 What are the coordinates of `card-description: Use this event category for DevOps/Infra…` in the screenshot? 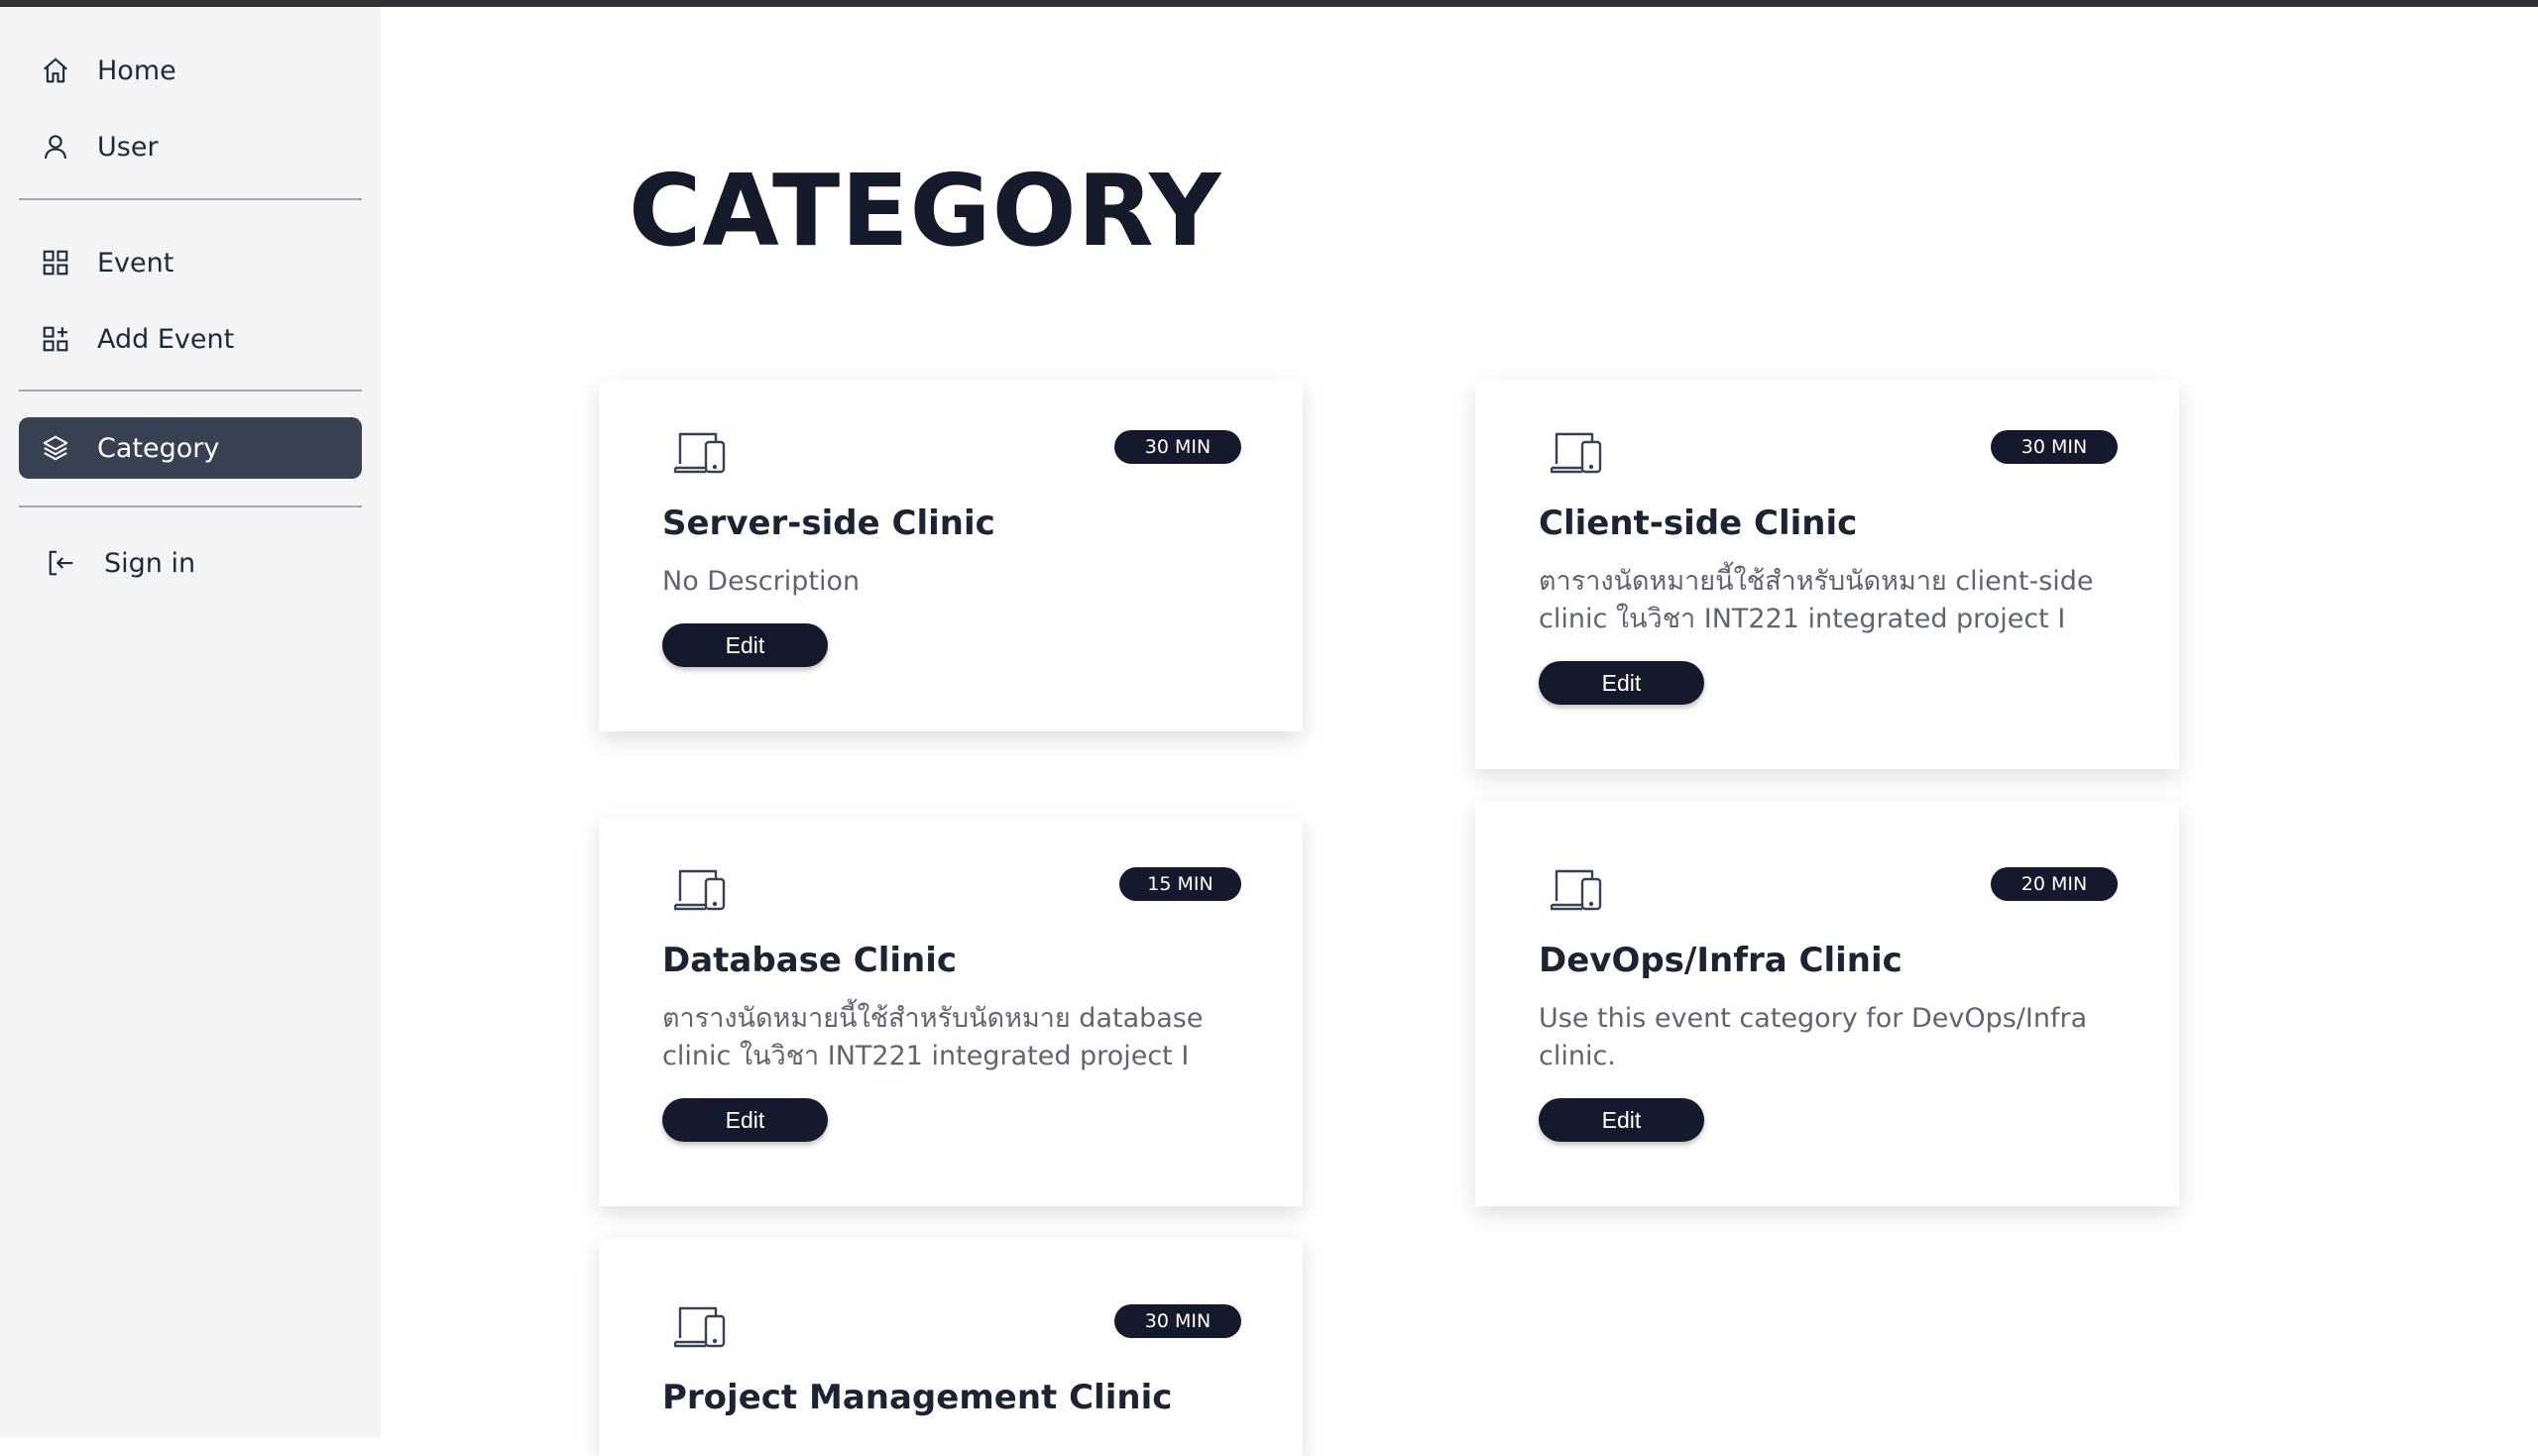 It's located at (1813, 1037).